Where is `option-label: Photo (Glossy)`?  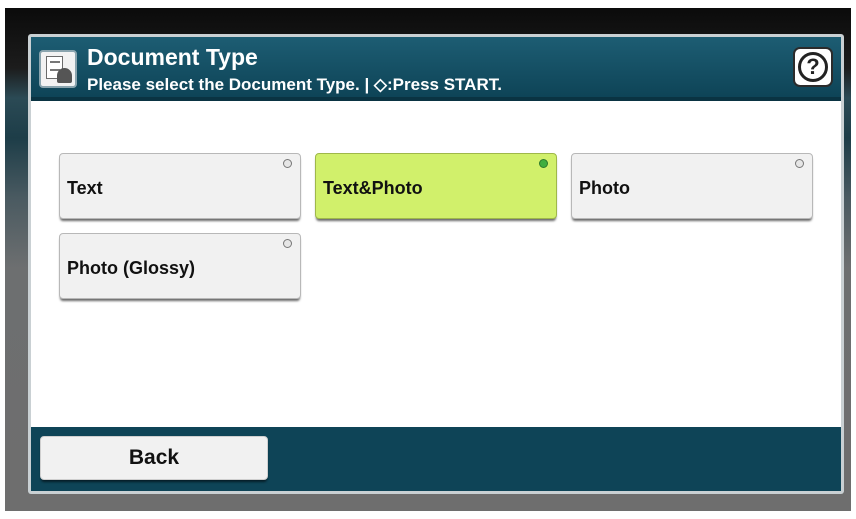 option-label: Photo (Glossy) is located at coordinates (131, 268).